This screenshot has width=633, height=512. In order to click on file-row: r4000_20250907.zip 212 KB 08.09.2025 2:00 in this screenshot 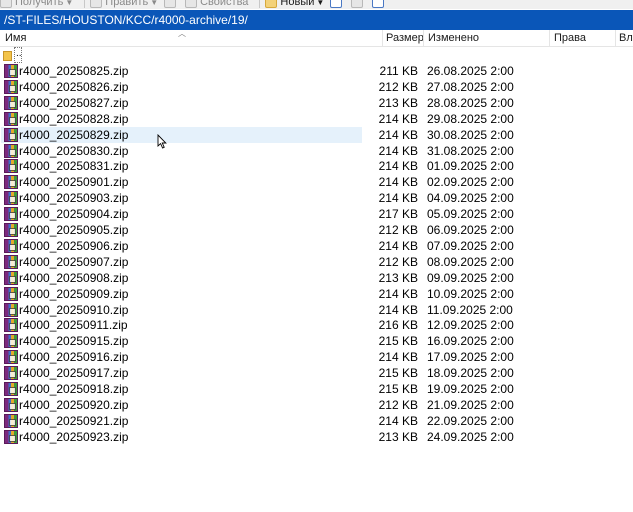, I will do `click(316, 262)`.